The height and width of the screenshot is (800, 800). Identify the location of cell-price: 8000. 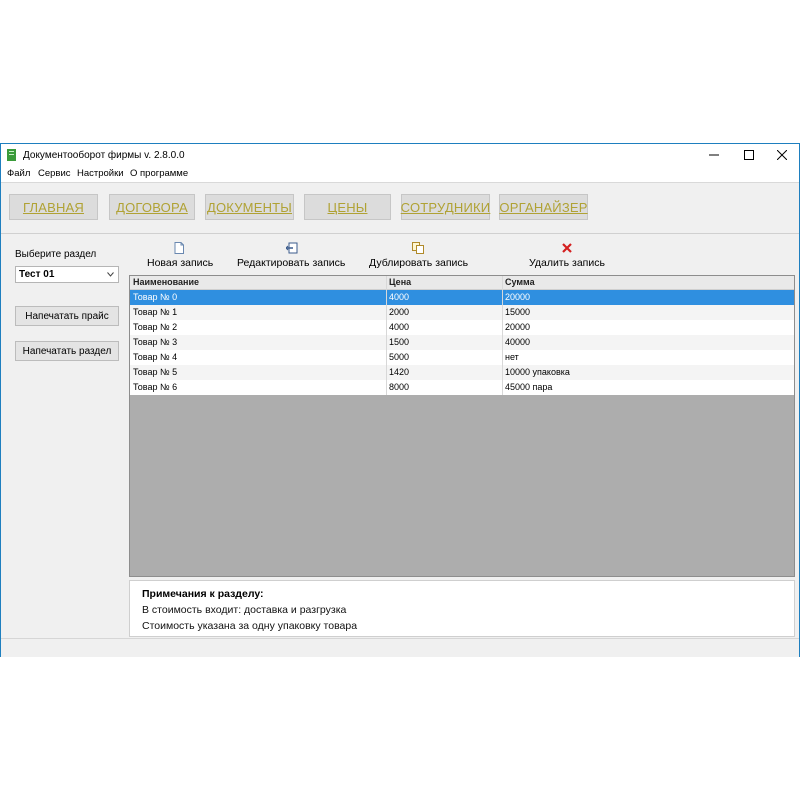
(399, 387).